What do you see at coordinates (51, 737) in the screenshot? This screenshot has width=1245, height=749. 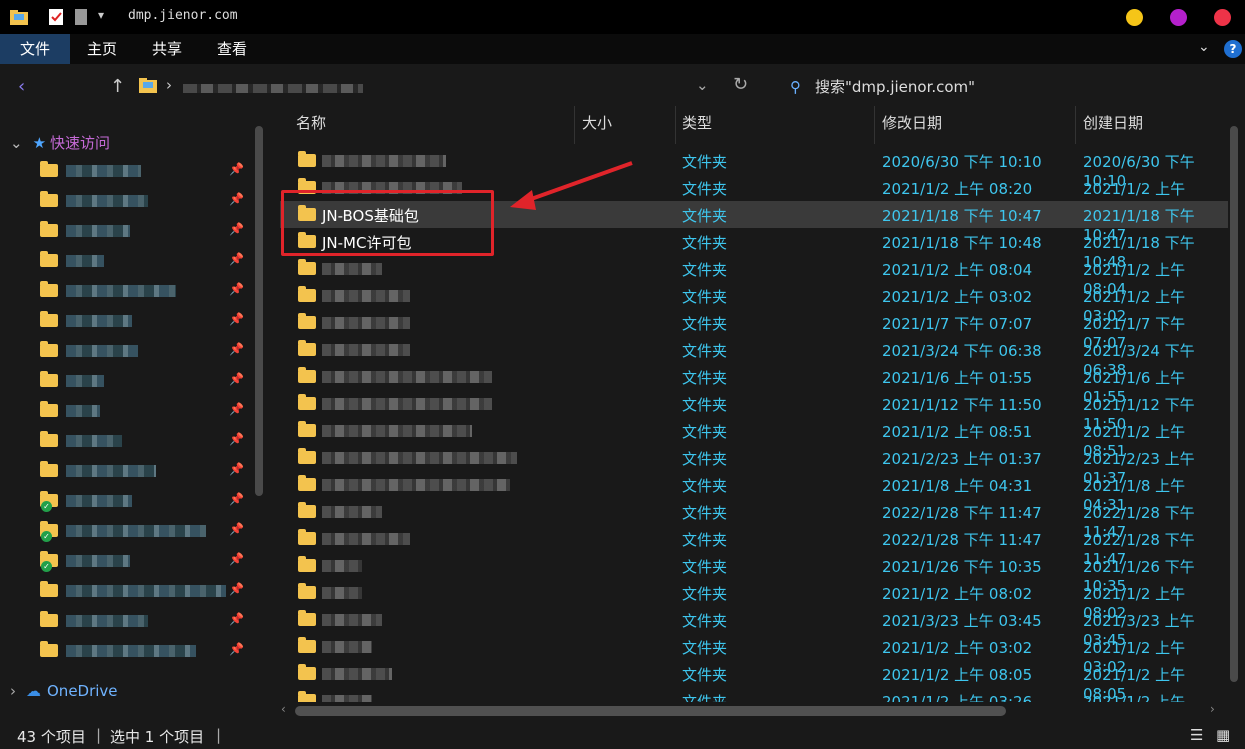 I see `item-count: 43 个项目` at bounding box center [51, 737].